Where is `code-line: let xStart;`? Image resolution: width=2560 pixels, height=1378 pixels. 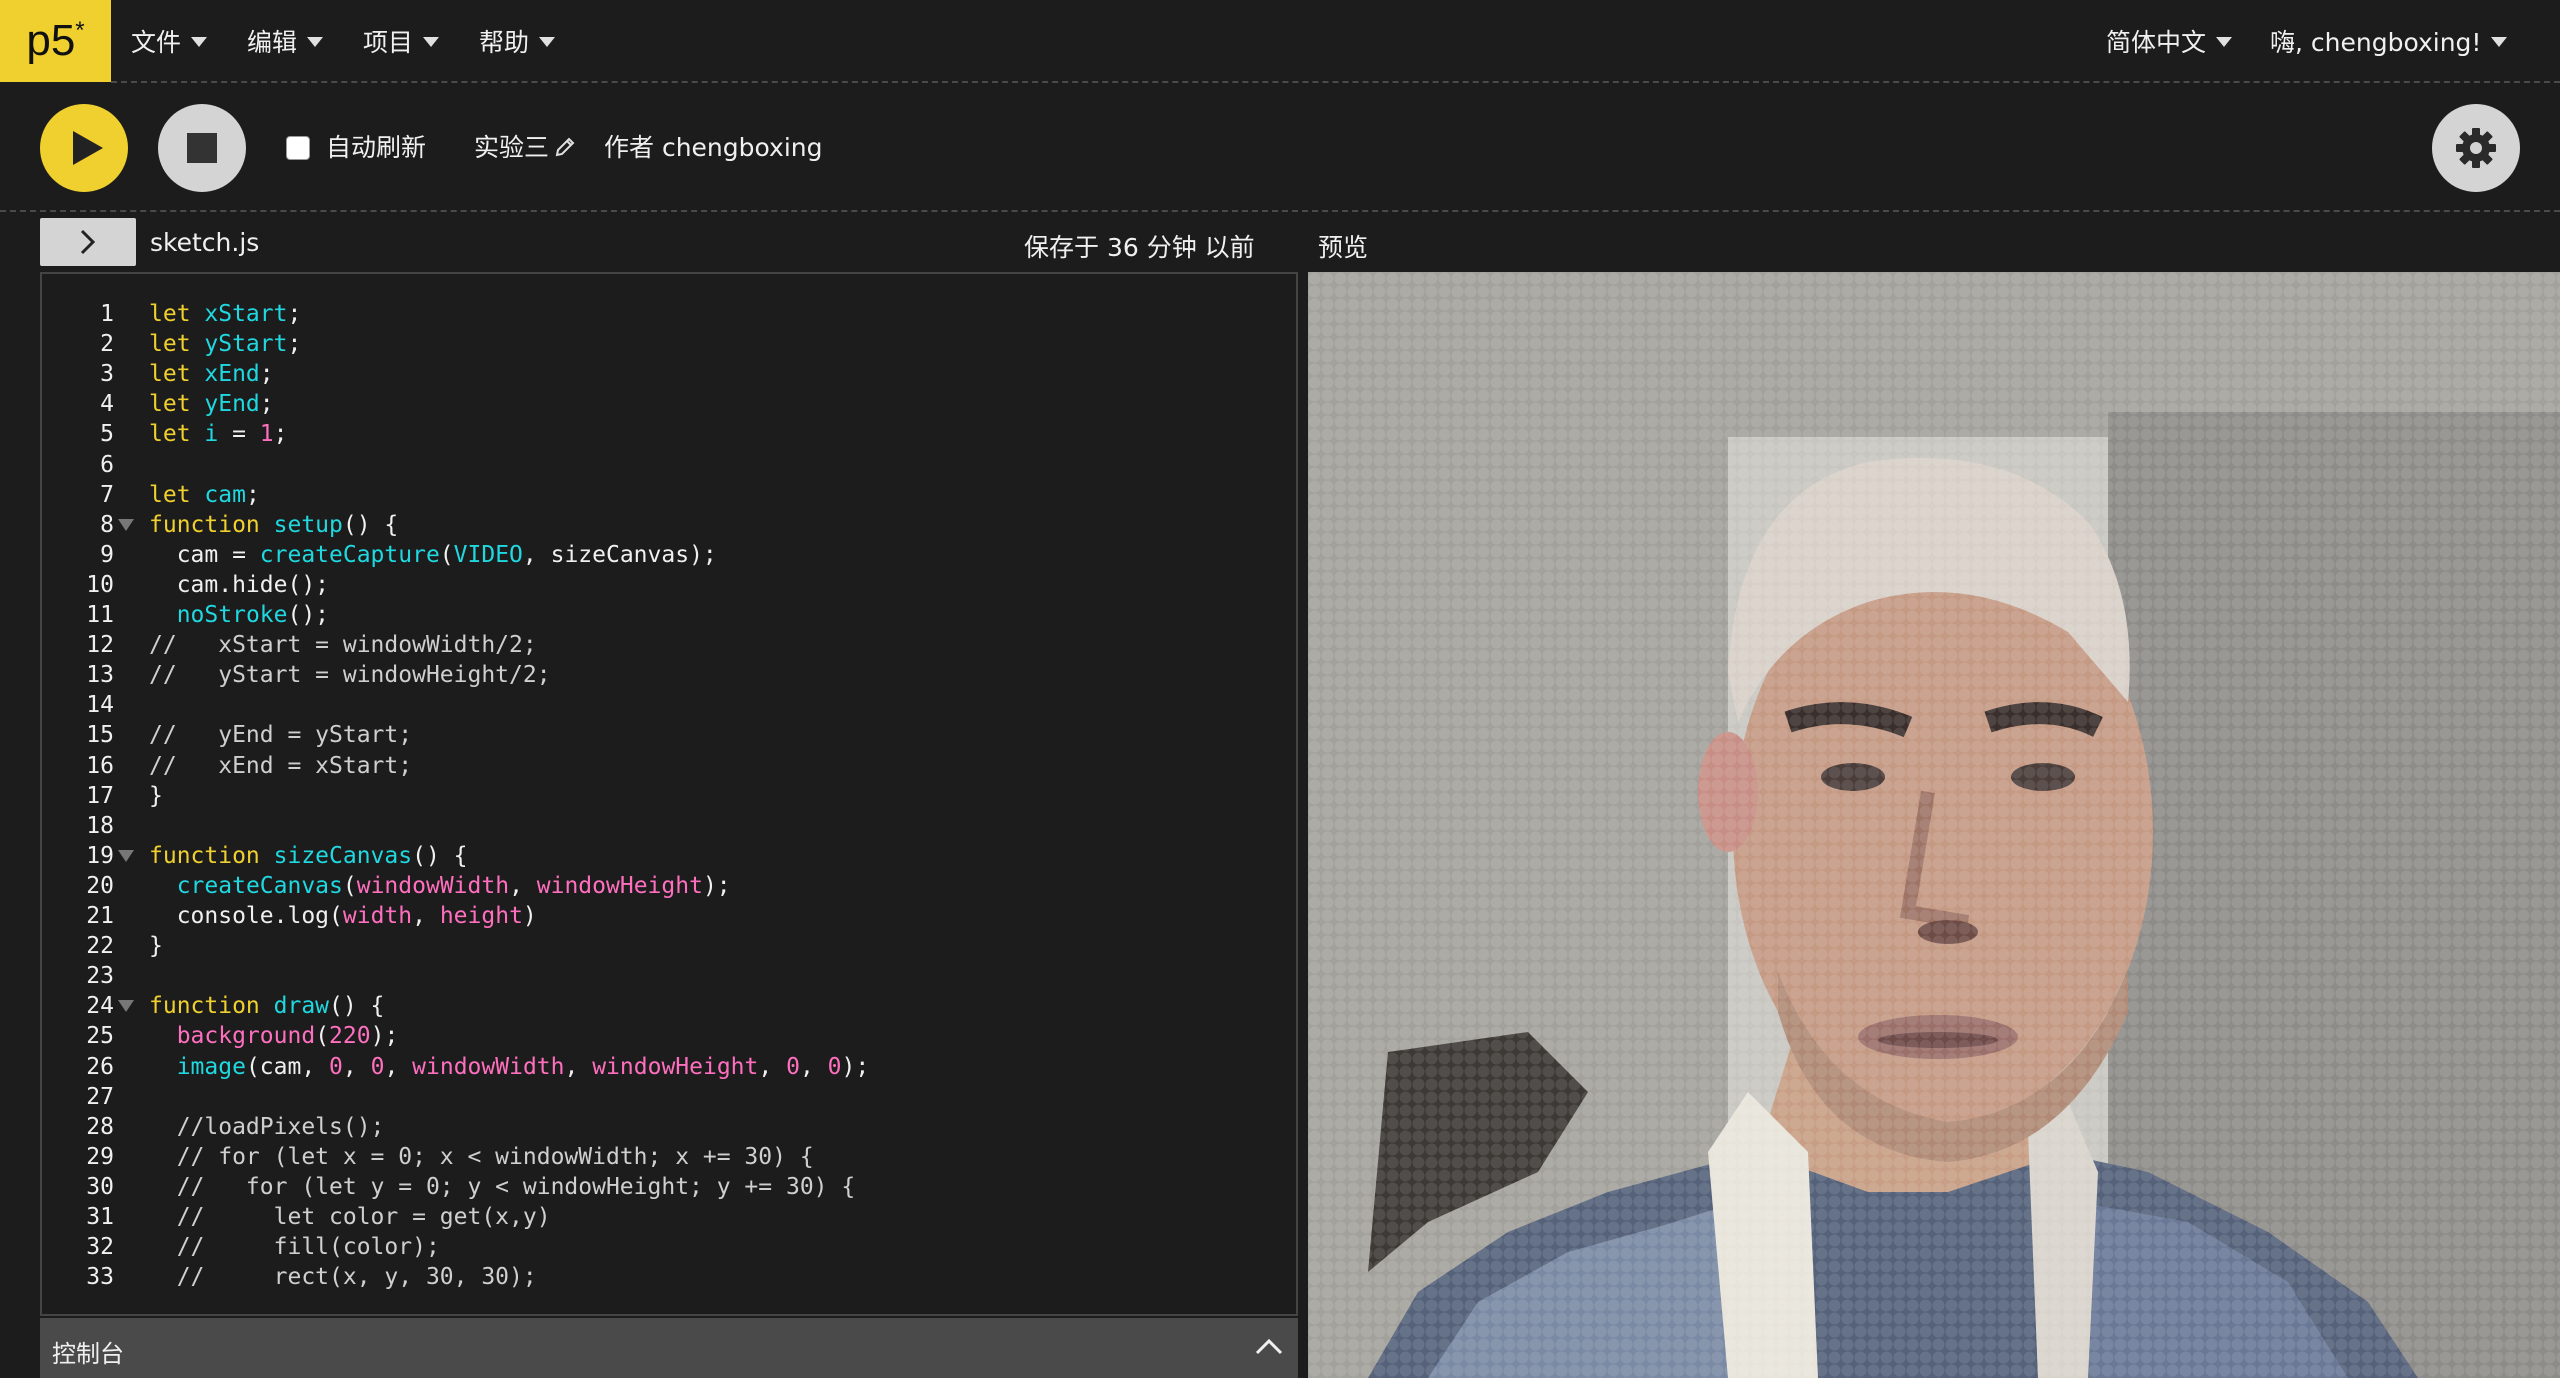
code-line: let xStart; is located at coordinates (225, 314).